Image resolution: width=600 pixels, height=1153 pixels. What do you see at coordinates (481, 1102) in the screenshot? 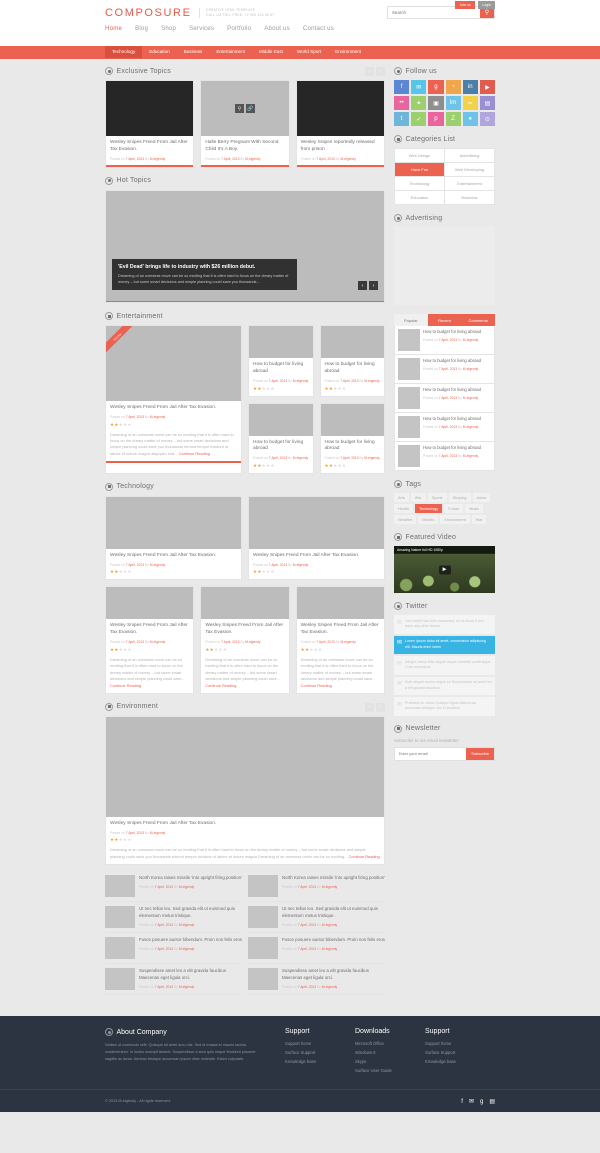
I see `google-plus-icon: g` at bounding box center [481, 1102].